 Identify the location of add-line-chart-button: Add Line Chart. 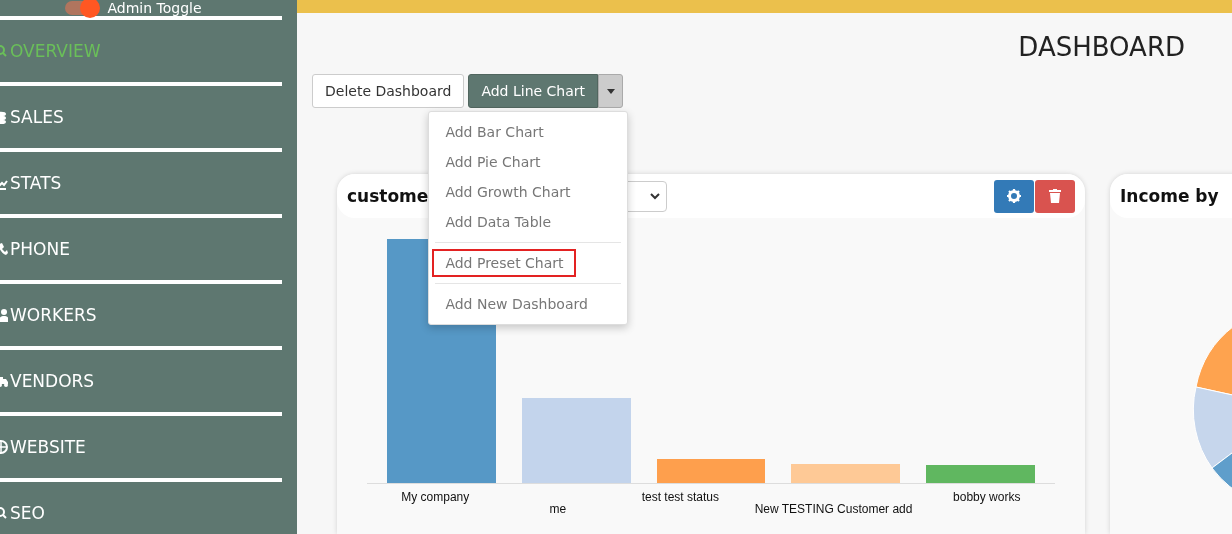
(533, 91).